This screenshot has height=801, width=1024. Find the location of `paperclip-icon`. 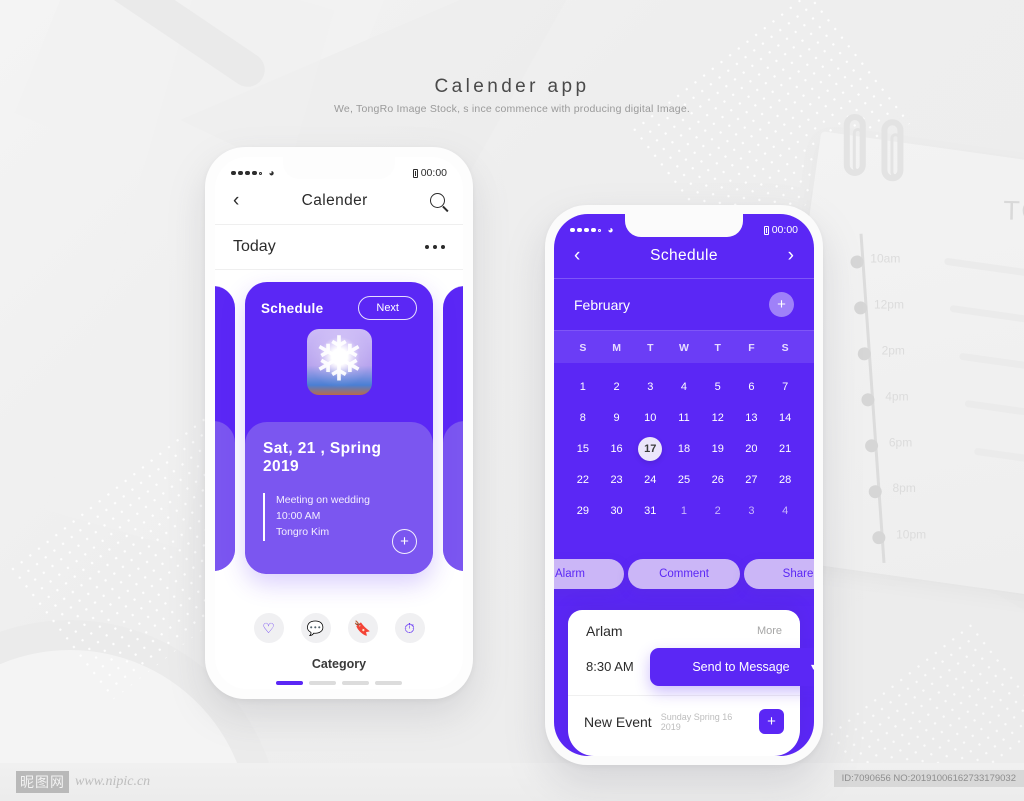

paperclip-icon is located at coordinates (854, 144).